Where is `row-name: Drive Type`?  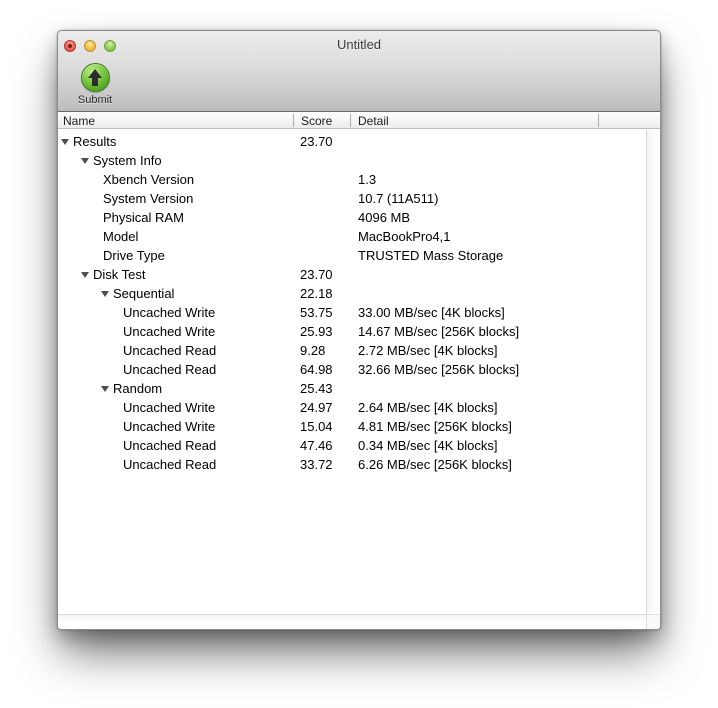
row-name: Drive Type is located at coordinates (134, 255).